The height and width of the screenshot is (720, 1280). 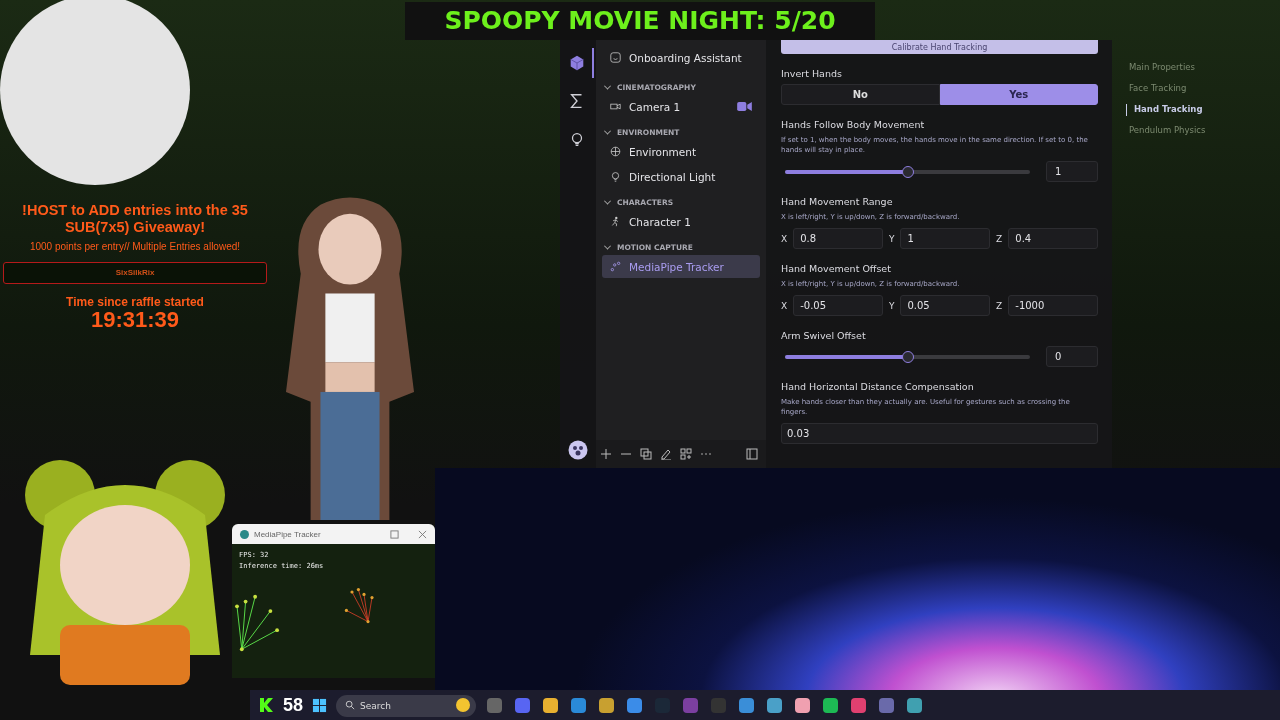 What do you see at coordinates (135, 246) in the screenshot?
I see `giveaway-subtext: 1000 points per entry// Multiple Entries allowed!` at bounding box center [135, 246].